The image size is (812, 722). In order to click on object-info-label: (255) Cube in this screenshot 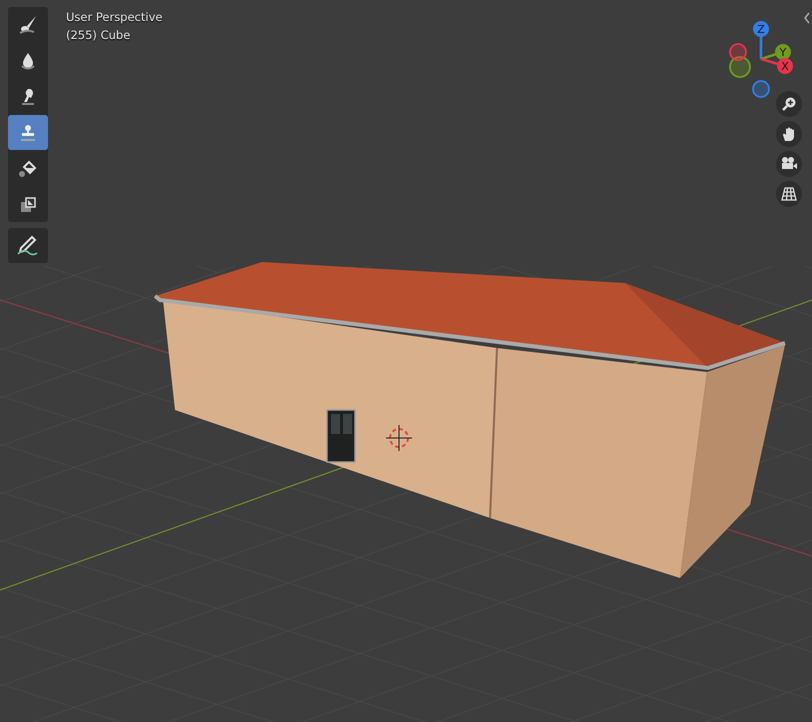, I will do `click(99, 35)`.